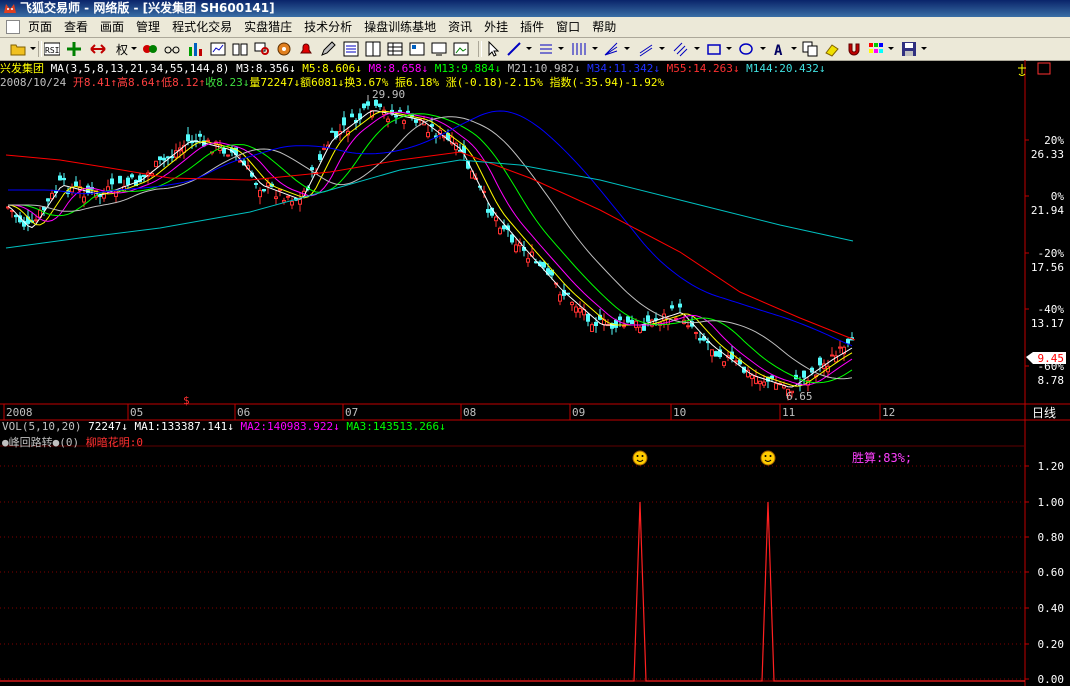 Image resolution: width=1070 pixels, height=686 pixels. What do you see at coordinates (136, 412) in the screenshot?
I see `time-axis-label: 05` at bounding box center [136, 412].